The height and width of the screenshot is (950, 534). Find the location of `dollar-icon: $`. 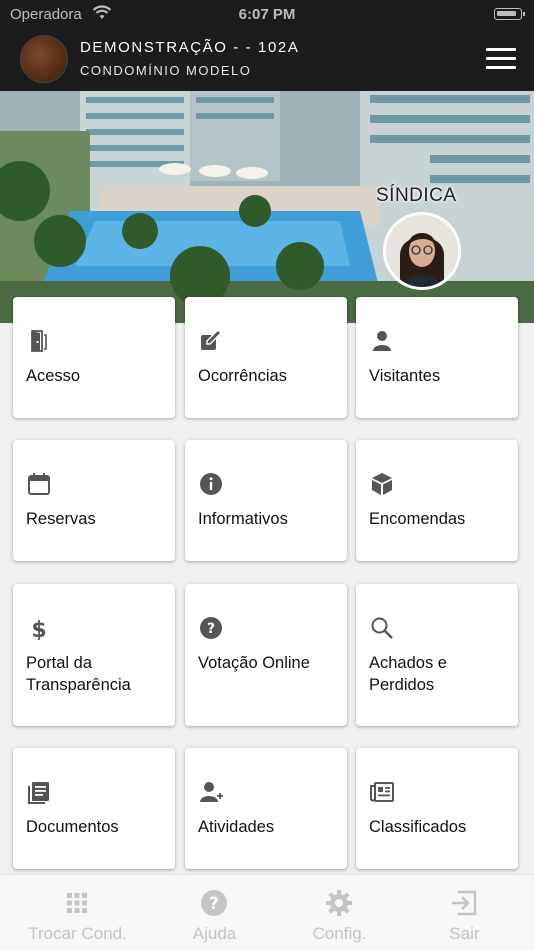

dollar-icon: $ is located at coordinates (38, 629).